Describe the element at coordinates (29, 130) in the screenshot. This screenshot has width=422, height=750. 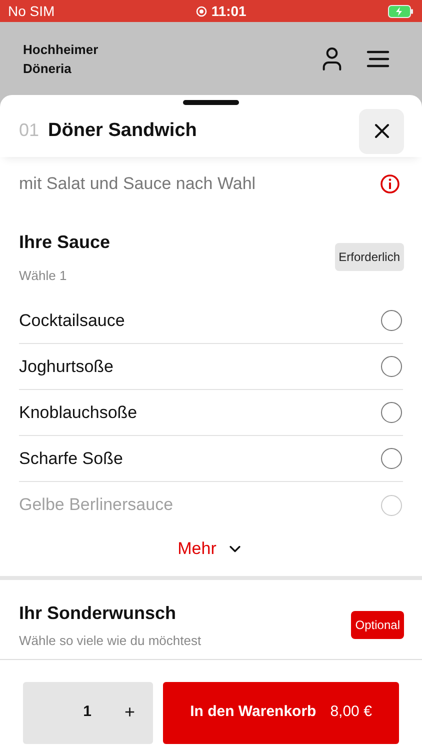
I see `item-number: 01` at that location.